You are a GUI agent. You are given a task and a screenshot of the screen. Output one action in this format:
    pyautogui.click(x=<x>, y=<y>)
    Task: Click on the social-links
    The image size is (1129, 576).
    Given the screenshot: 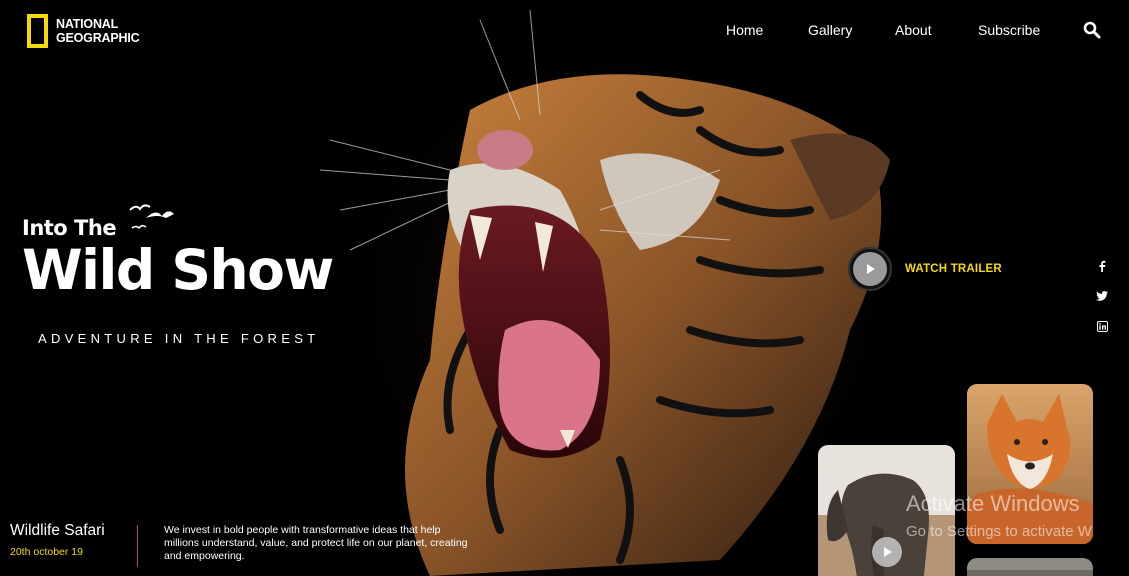 What is the action you would take?
    pyautogui.click(x=1102, y=303)
    